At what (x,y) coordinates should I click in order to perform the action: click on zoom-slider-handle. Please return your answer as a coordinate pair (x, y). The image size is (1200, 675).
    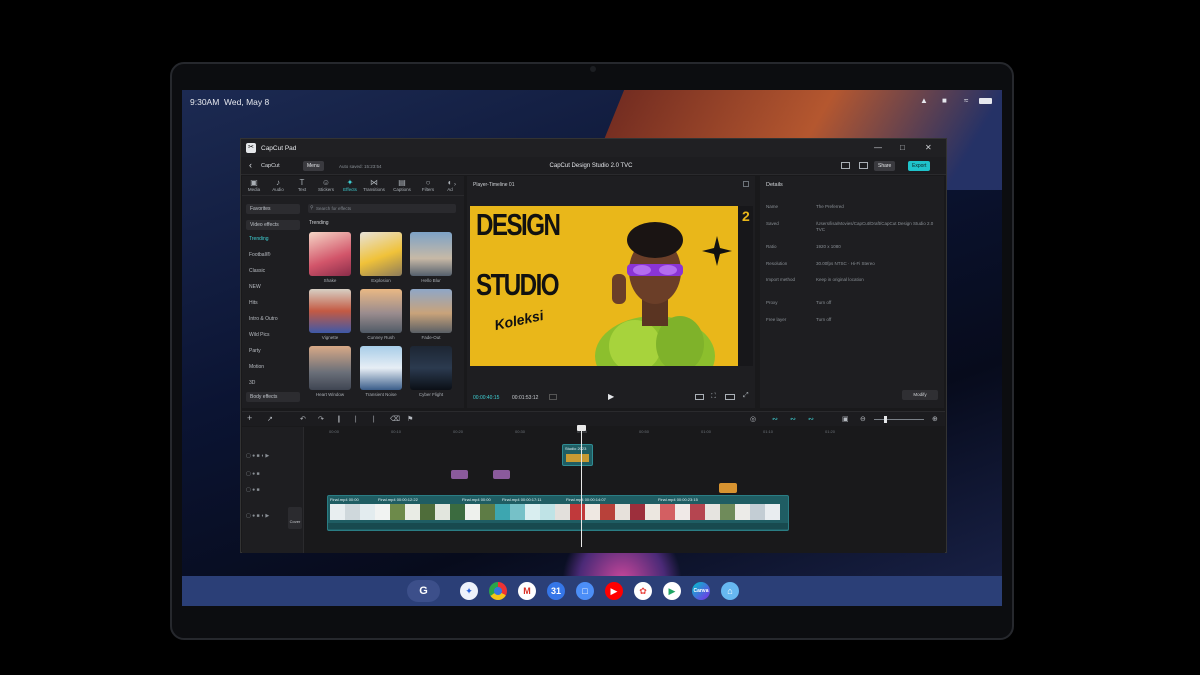
    Looking at the image, I should click on (885, 419).